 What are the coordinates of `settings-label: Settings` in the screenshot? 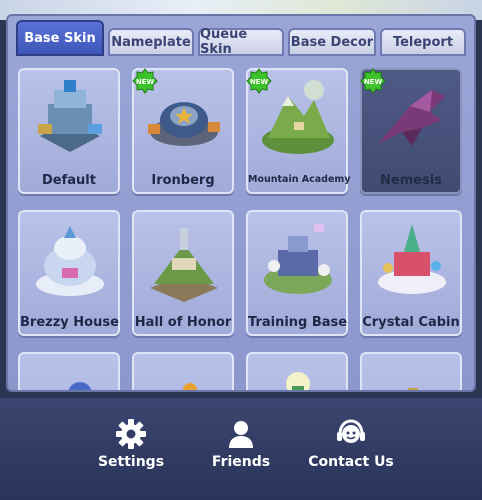 It's located at (131, 462).